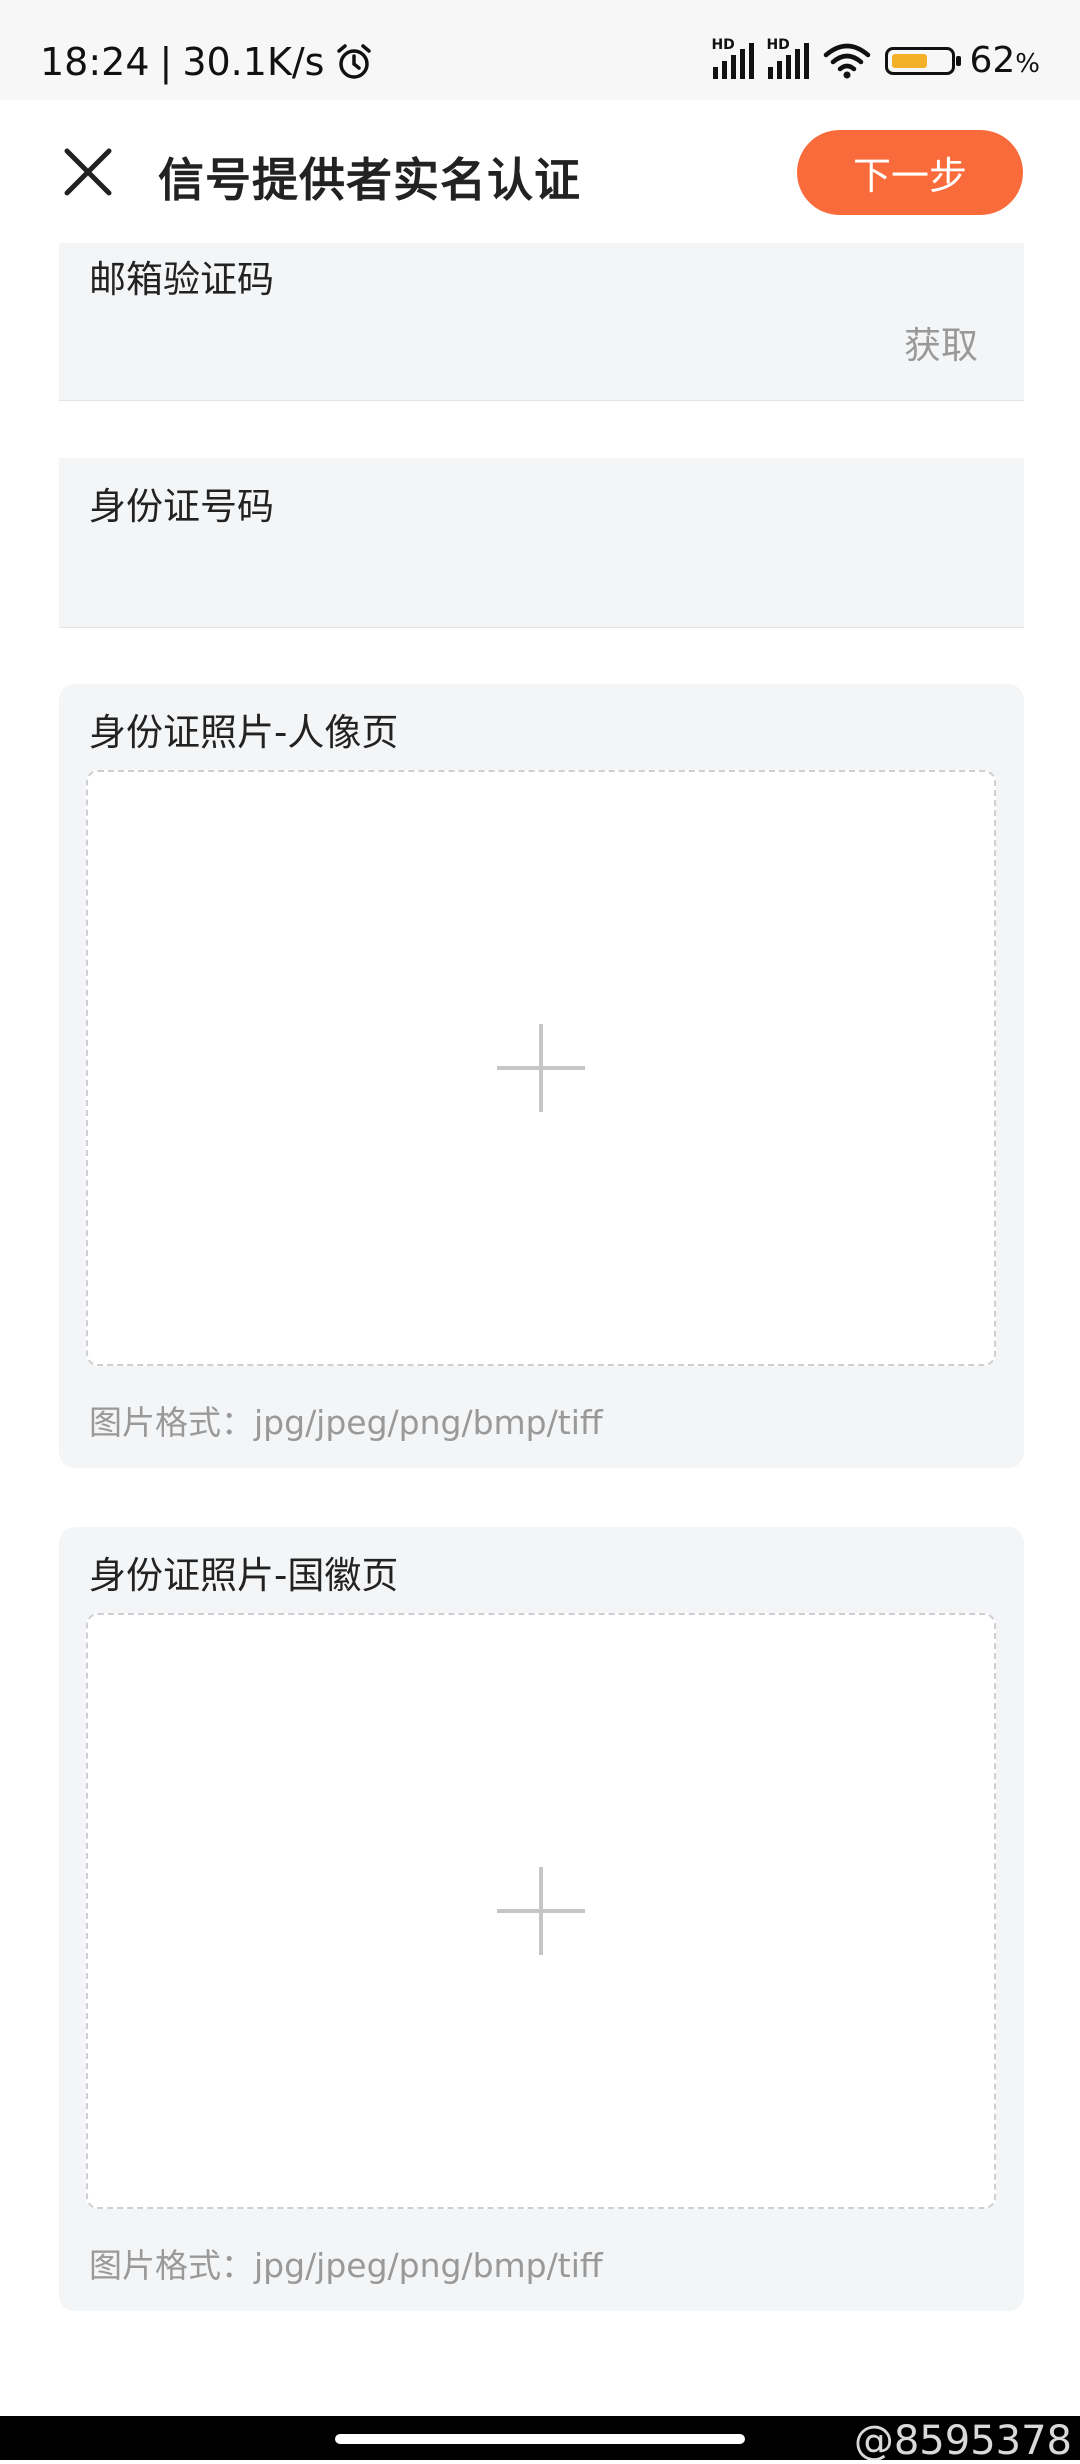  What do you see at coordinates (369, 180) in the screenshot?
I see `page-title: 信号提供者实名认证` at bounding box center [369, 180].